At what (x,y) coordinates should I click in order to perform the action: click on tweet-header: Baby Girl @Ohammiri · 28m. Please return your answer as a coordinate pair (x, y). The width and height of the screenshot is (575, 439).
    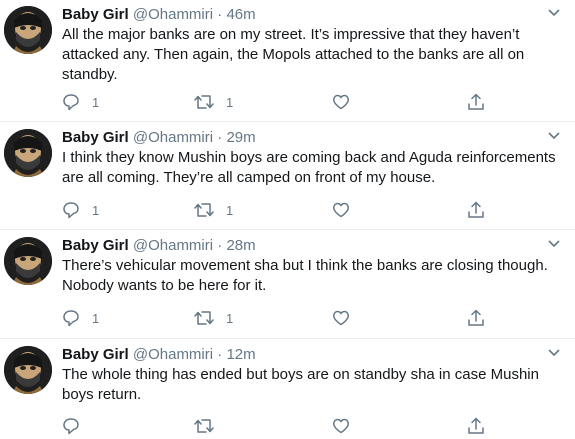
    Looking at the image, I should click on (159, 245).